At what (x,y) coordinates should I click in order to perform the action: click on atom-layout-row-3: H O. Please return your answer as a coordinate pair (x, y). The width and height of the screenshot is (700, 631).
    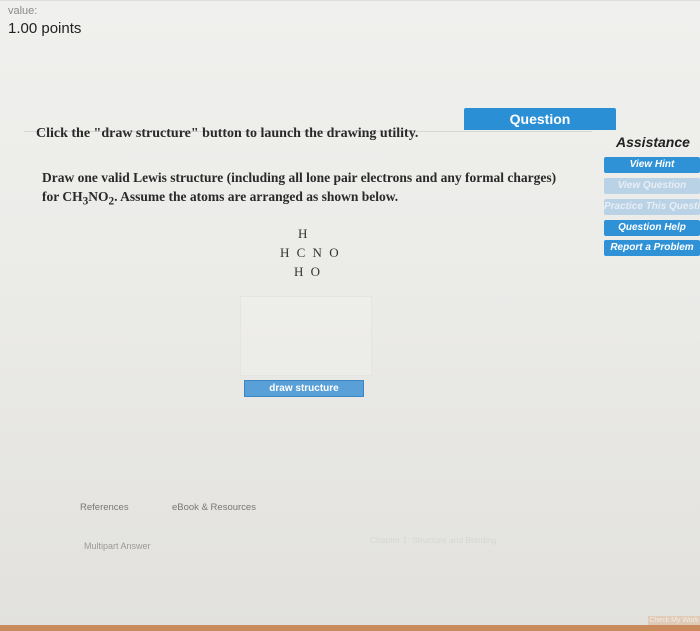
    Looking at the image, I should click on (307, 271).